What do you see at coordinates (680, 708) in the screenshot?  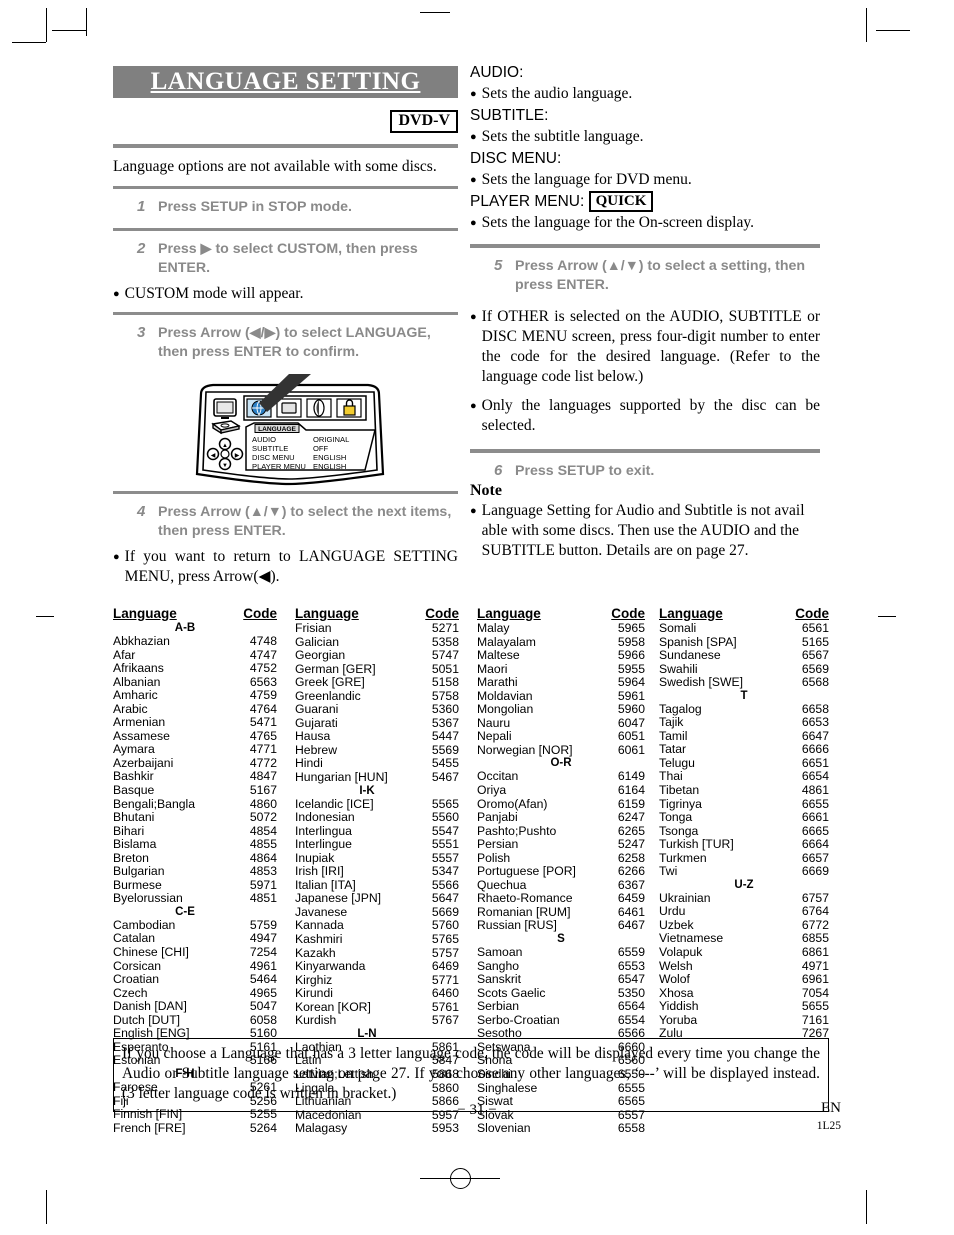 I see `language-name: Tagalog` at bounding box center [680, 708].